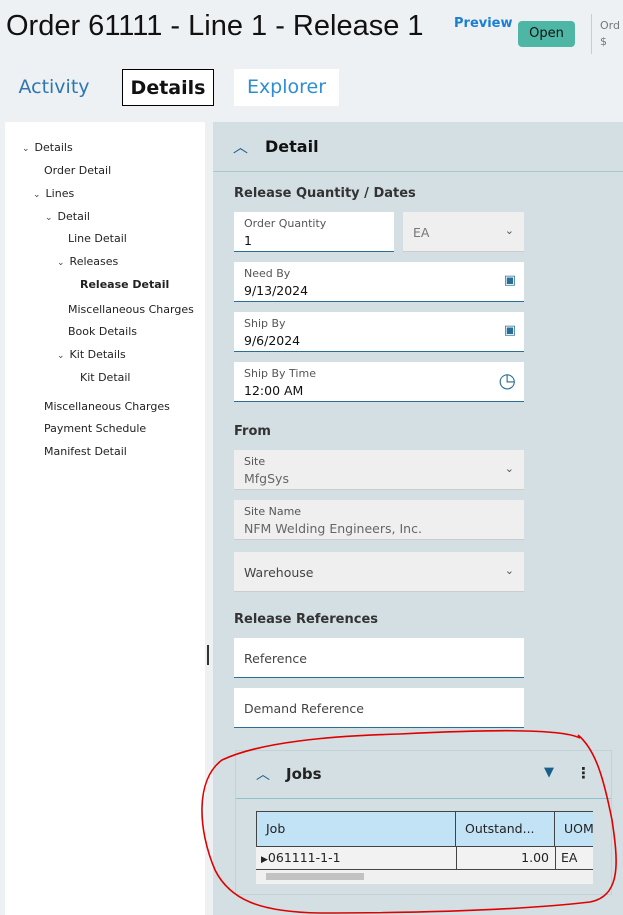 The image size is (623, 915). What do you see at coordinates (379, 572) in the screenshot?
I see `warehouse-select: Warehouse ⌄` at bounding box center [379, 572].